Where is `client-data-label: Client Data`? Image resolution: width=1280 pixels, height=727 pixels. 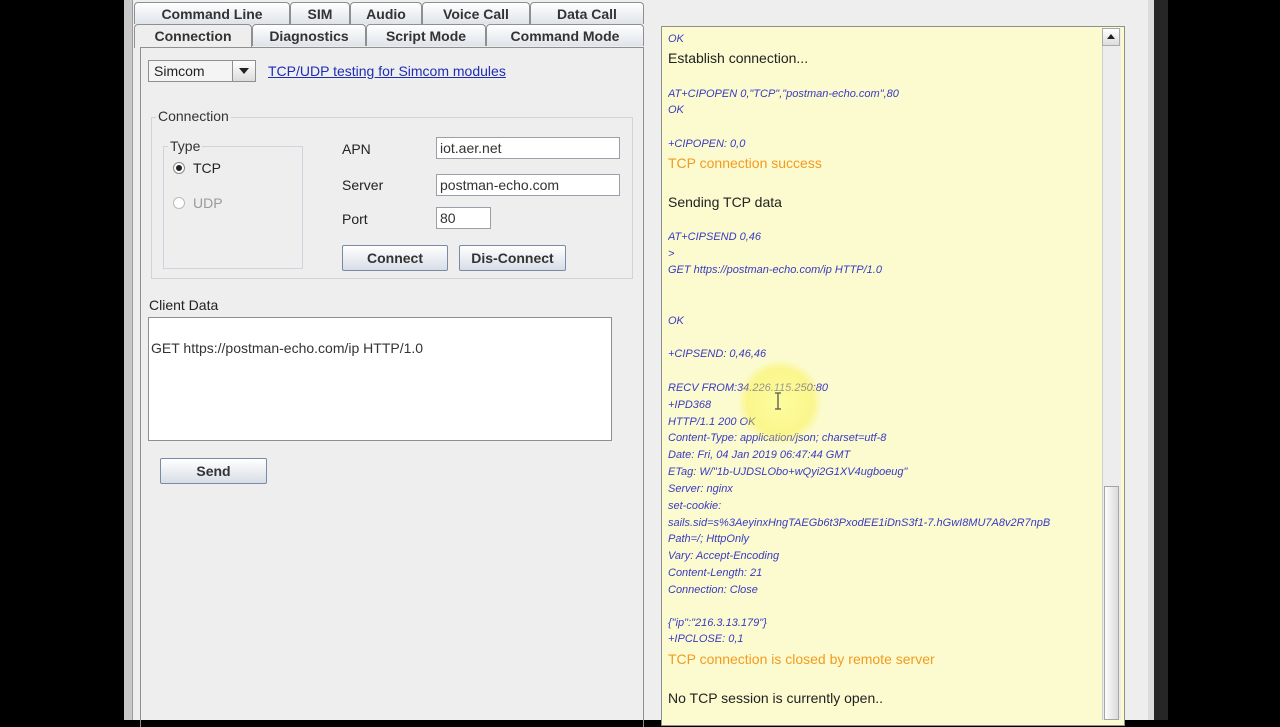
client-data-label: Client Data is located at coordinates (184, 305).